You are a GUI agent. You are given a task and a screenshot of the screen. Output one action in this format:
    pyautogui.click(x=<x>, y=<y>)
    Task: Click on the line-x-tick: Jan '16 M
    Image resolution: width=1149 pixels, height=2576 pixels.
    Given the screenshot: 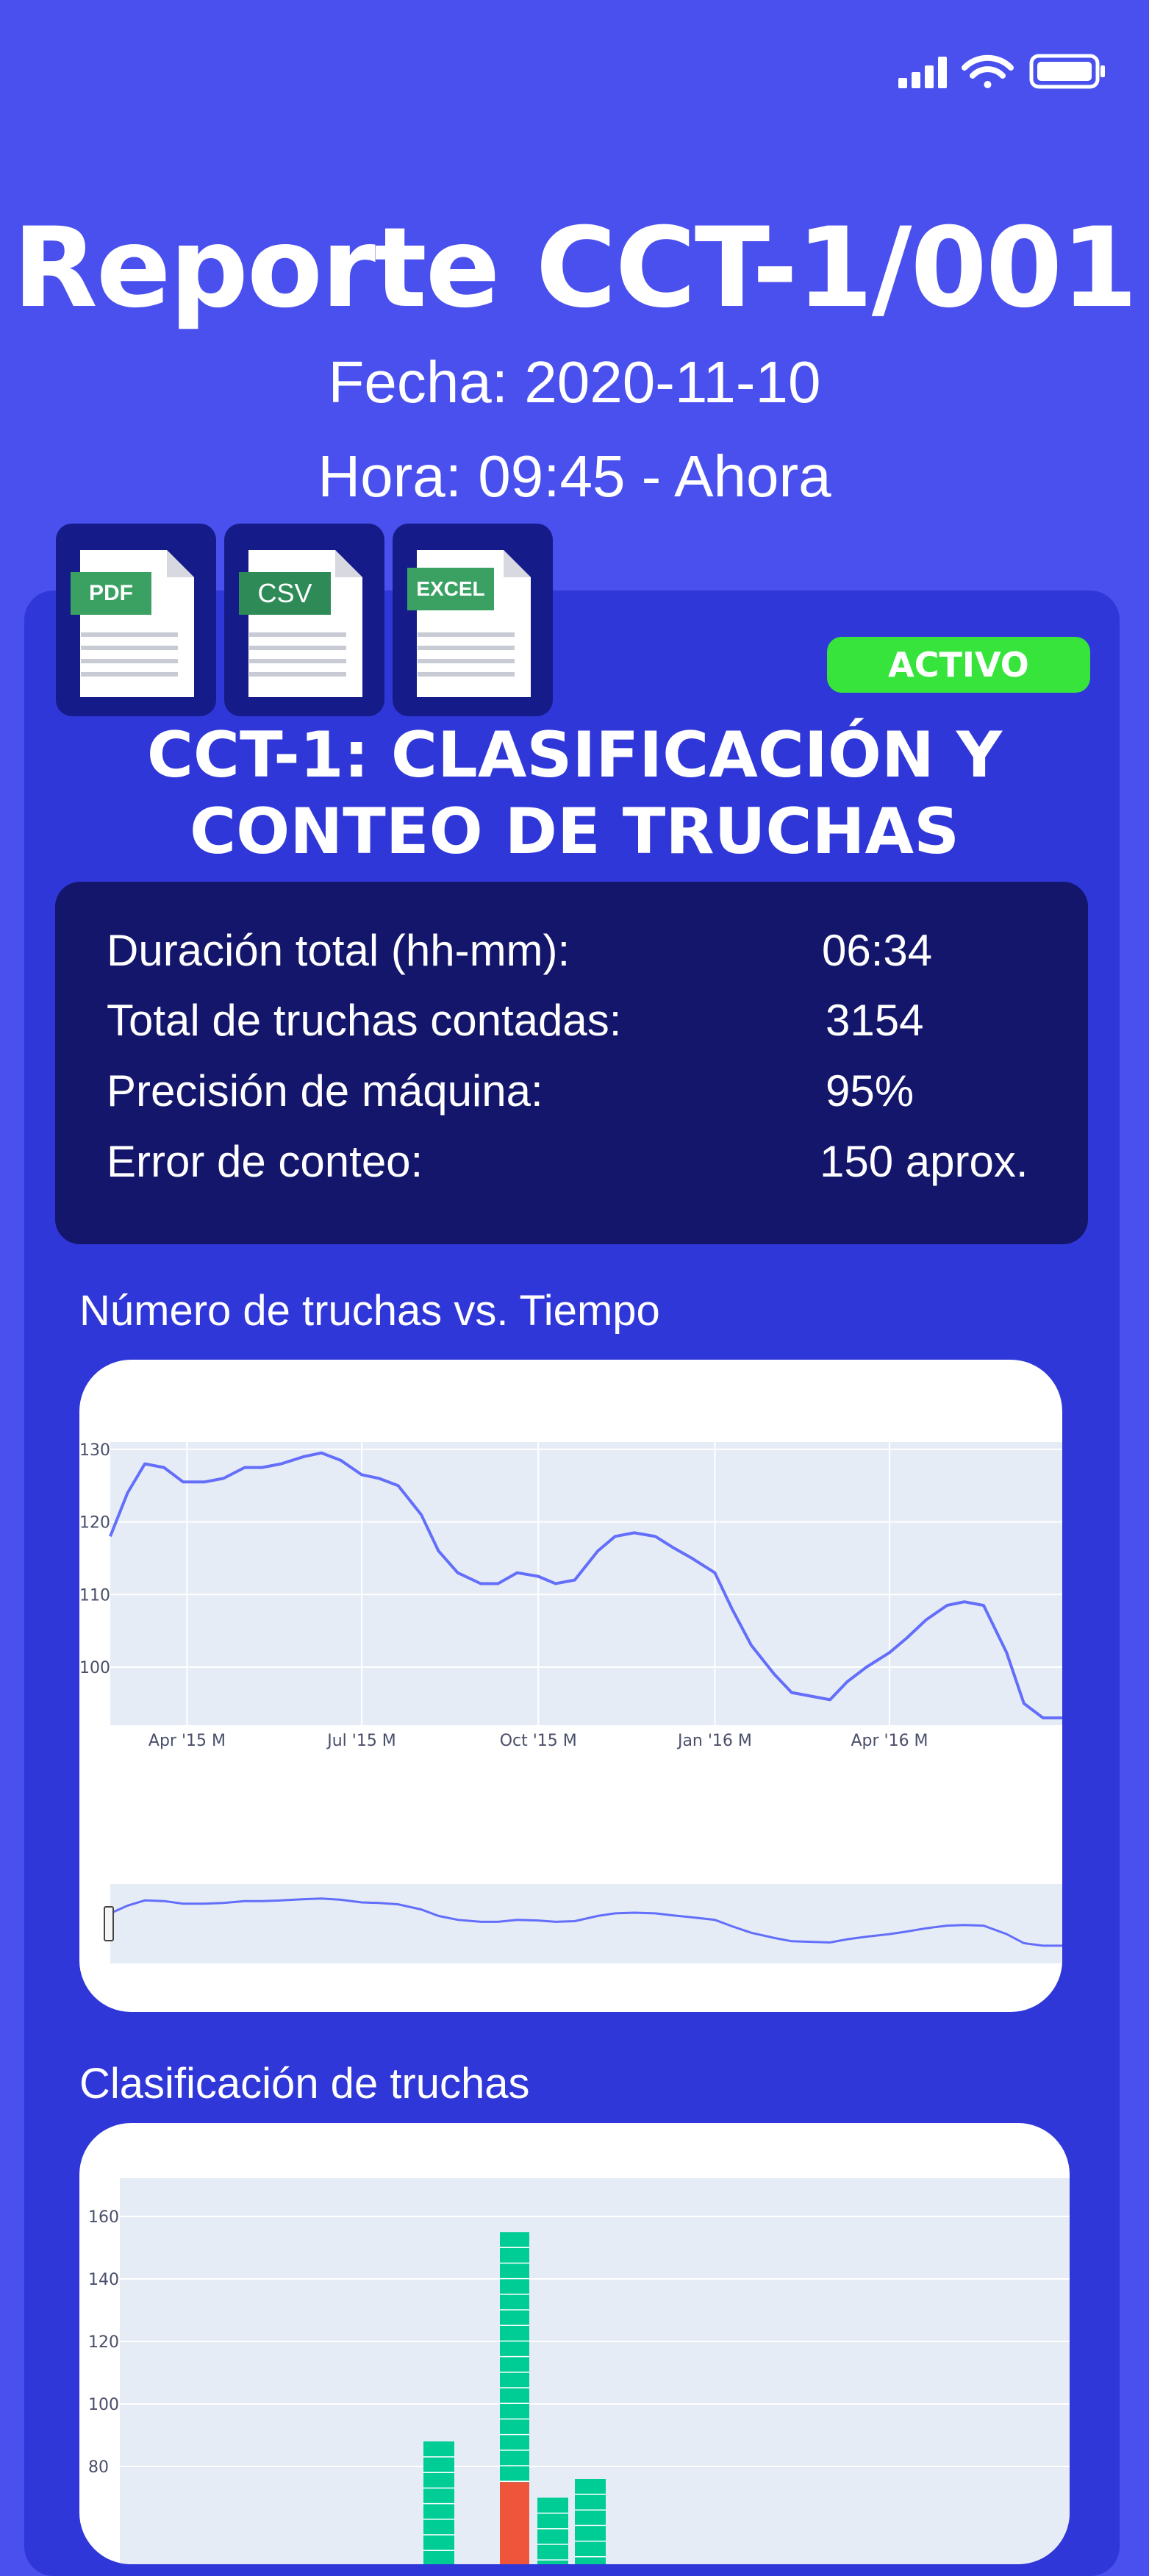 What is the action you would take?
    pyautogui.click(x=714, y=1741)
    